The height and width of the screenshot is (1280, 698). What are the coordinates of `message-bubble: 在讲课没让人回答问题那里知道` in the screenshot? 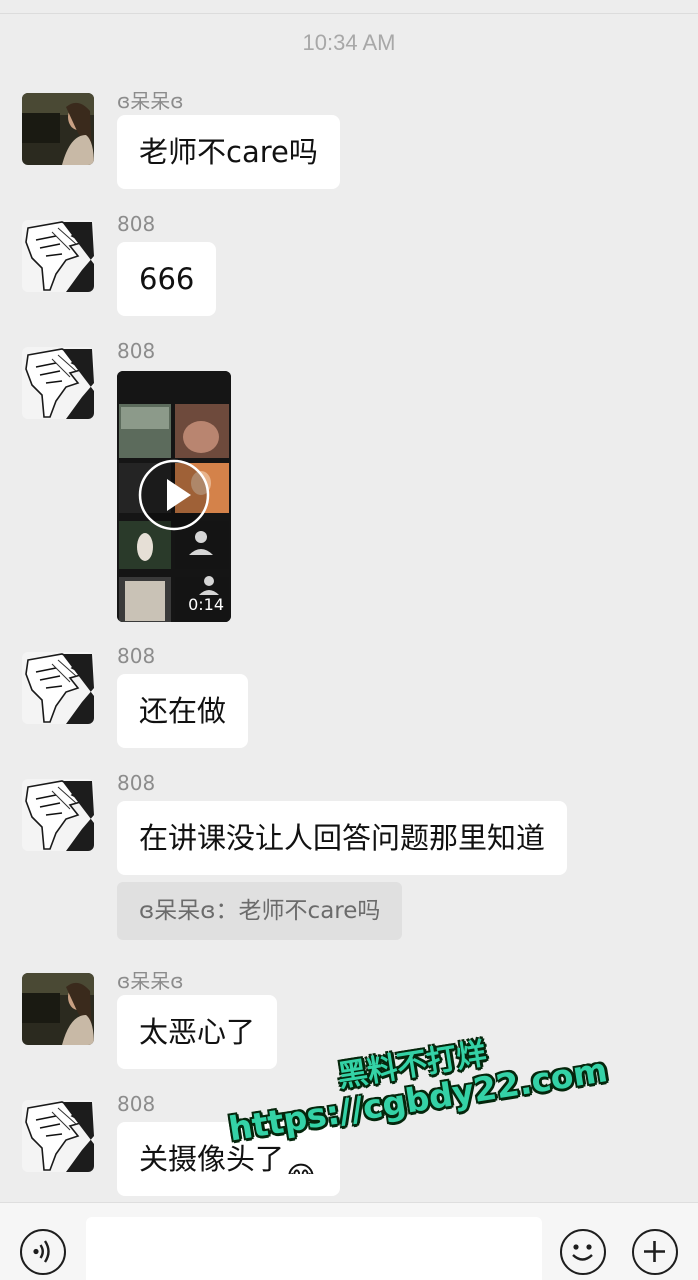 It's located at (342, 838).